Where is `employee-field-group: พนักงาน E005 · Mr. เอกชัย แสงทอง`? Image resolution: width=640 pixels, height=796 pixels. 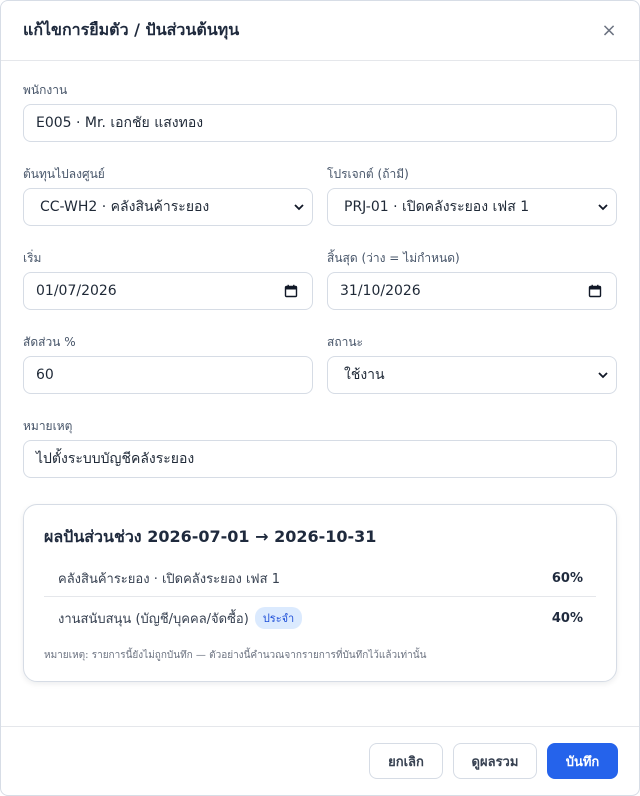
employee-field-group: พนักงาน E005 · Mr. เอกชัย แสงทอง is located at coordinates (320, 112).